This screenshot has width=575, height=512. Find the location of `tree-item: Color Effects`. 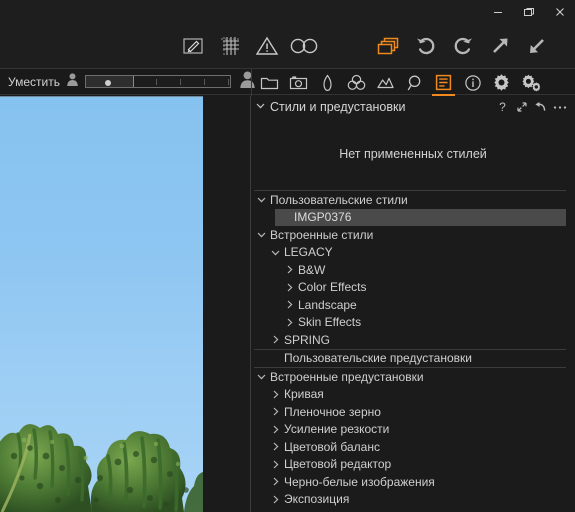

tree-item: Color Effects is located at coordinates (413, 288).